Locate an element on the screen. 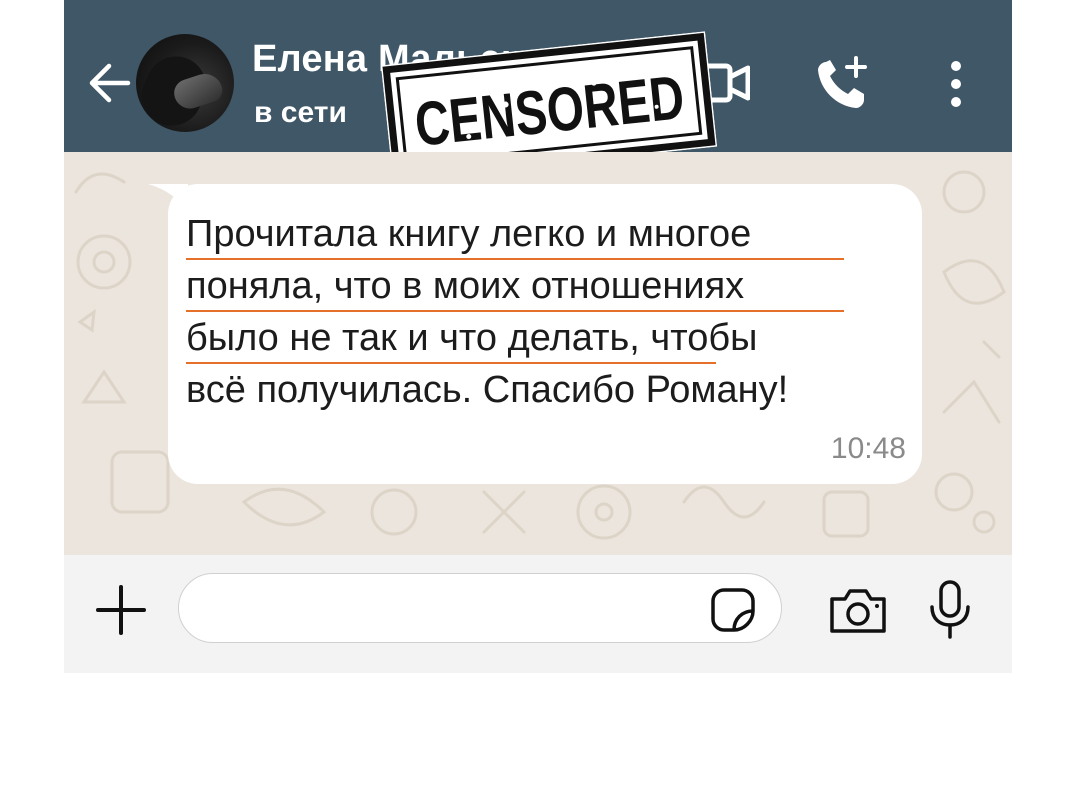  message-line: всё получилась. Спасибо Роману! is located at coordinates (487, 390).